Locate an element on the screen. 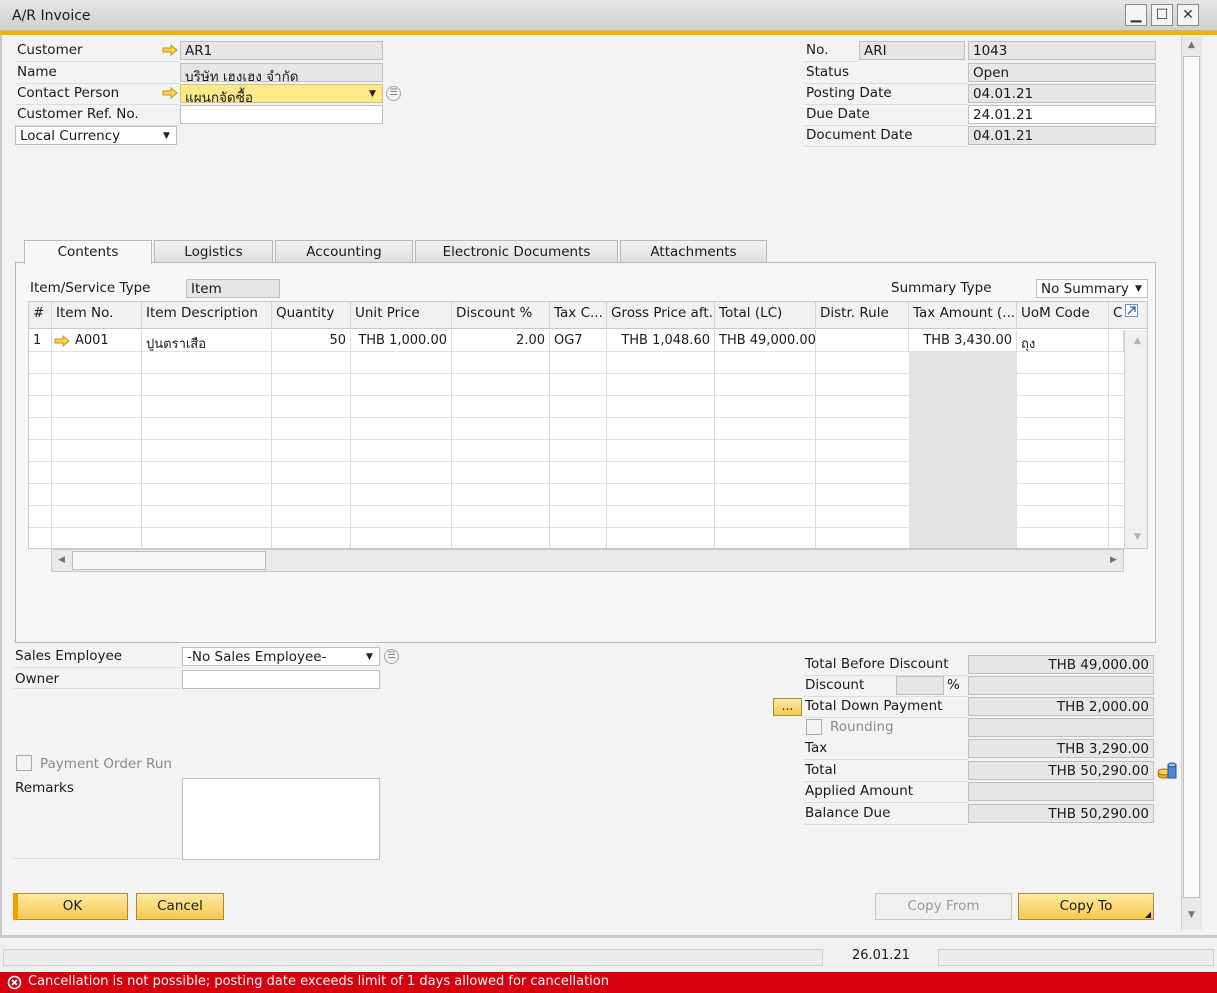 This screenshot has height=993, width=1217. ok-button: OK is located at coordinates (70, 906).